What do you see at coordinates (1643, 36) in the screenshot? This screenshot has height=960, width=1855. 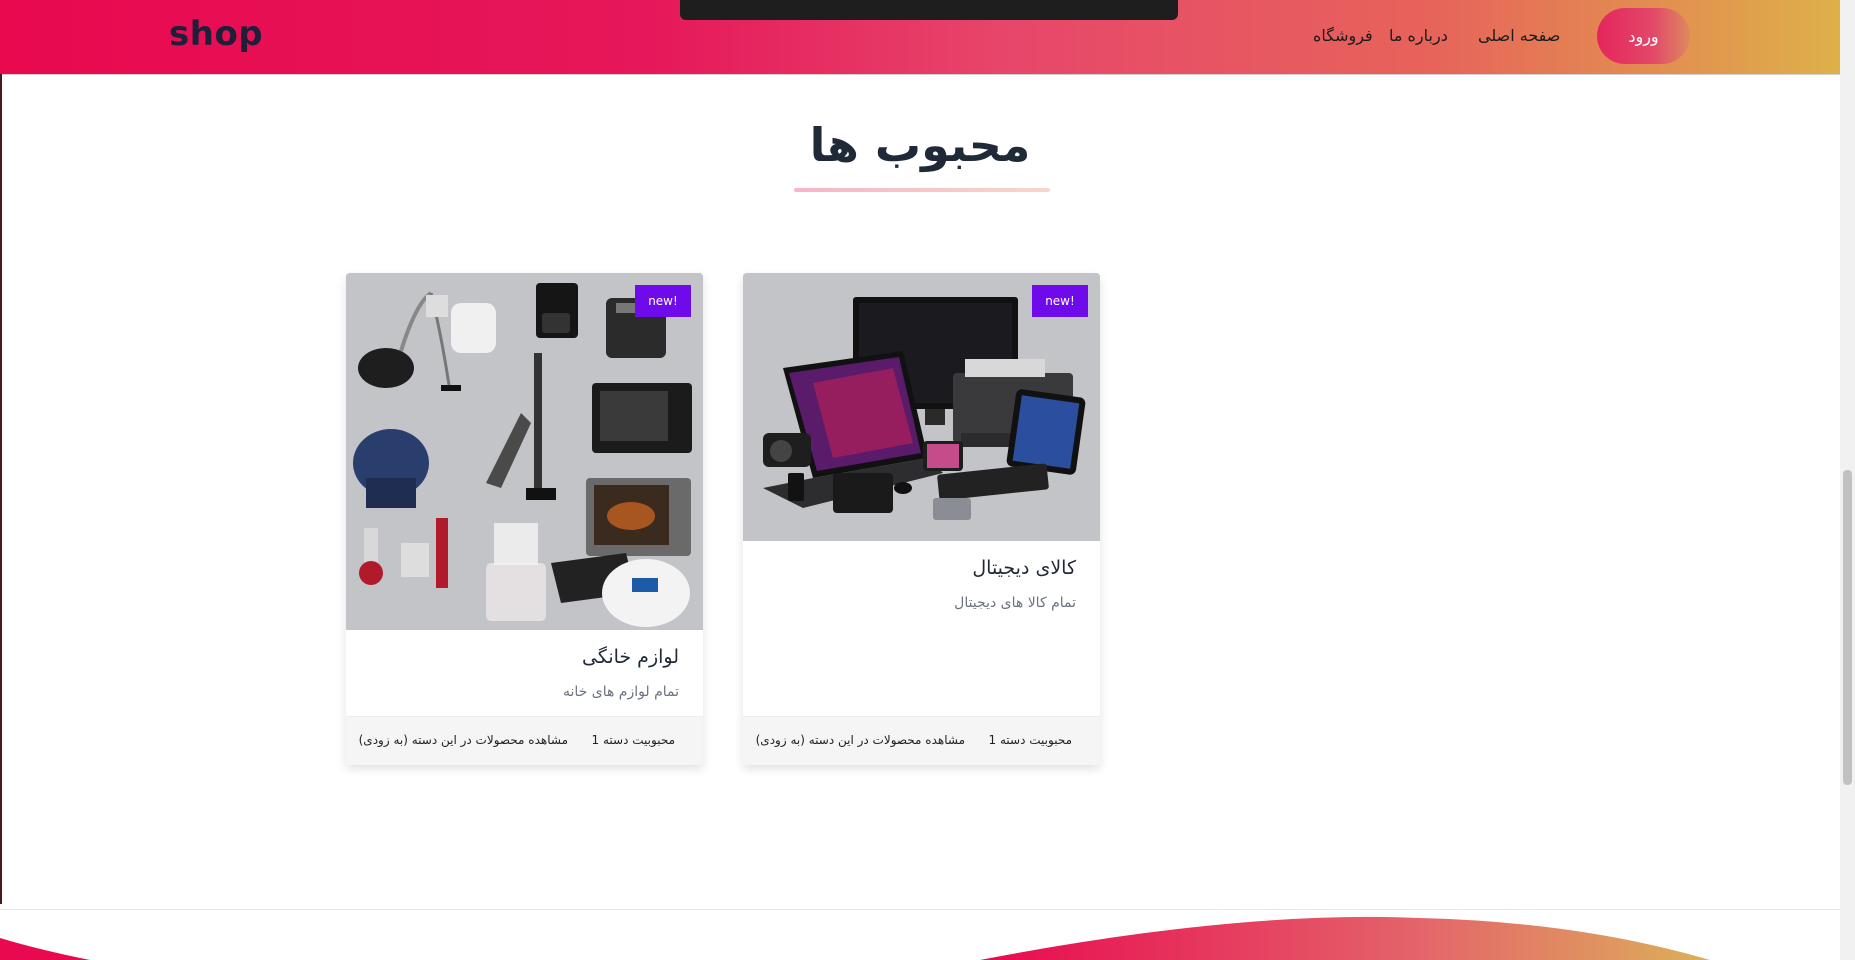 I see `login-button: ورود` at bounding box center [1643, 36].